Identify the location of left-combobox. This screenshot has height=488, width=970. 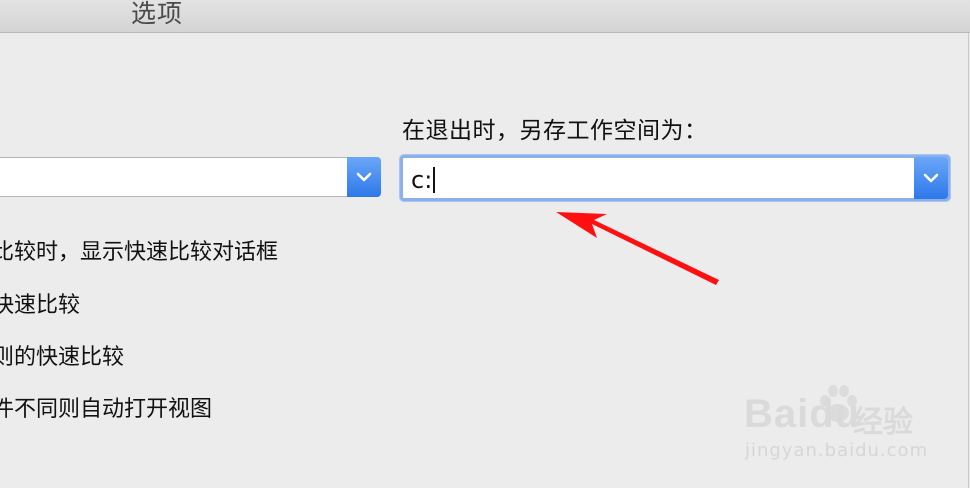
(190, 177).